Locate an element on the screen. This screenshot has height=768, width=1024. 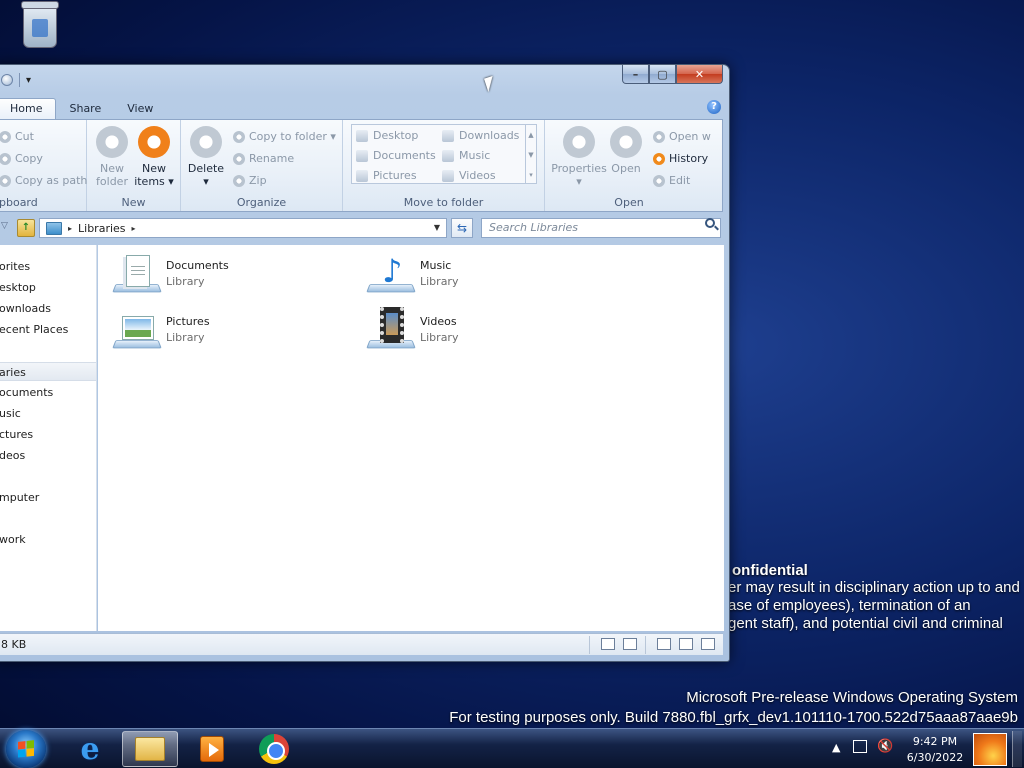
nav-recent-places: ecent Places is located at coordinates (48, 329).